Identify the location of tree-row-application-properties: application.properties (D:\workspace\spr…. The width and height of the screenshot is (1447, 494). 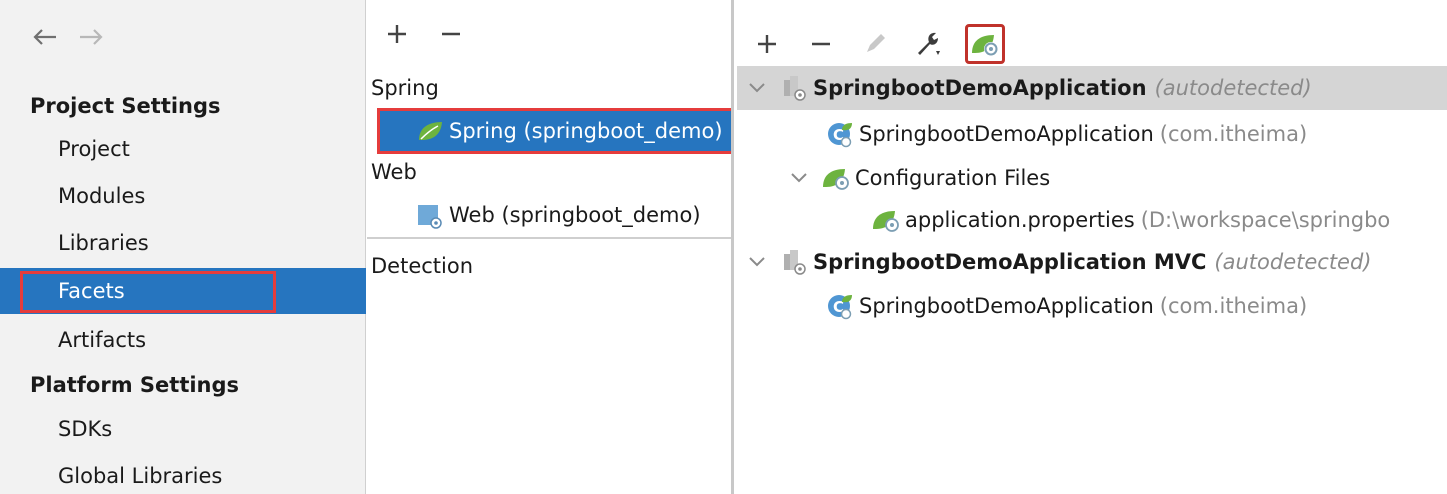
(1092, 220).